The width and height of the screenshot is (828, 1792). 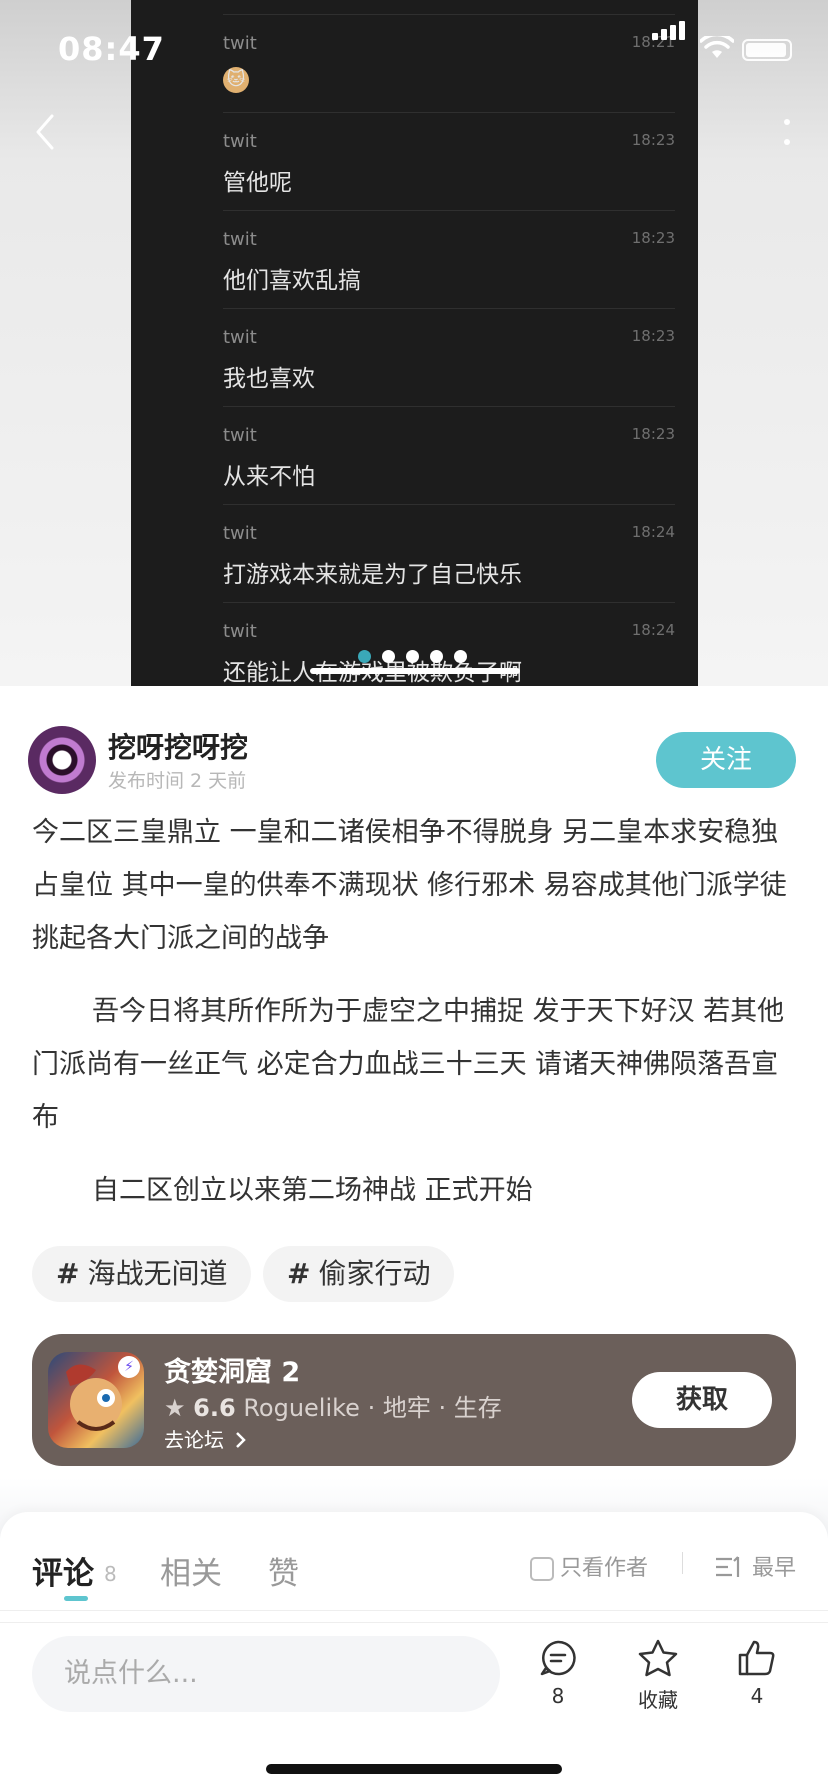 I want to click on chat-text: 管他呢, so click(x=257, y=183).